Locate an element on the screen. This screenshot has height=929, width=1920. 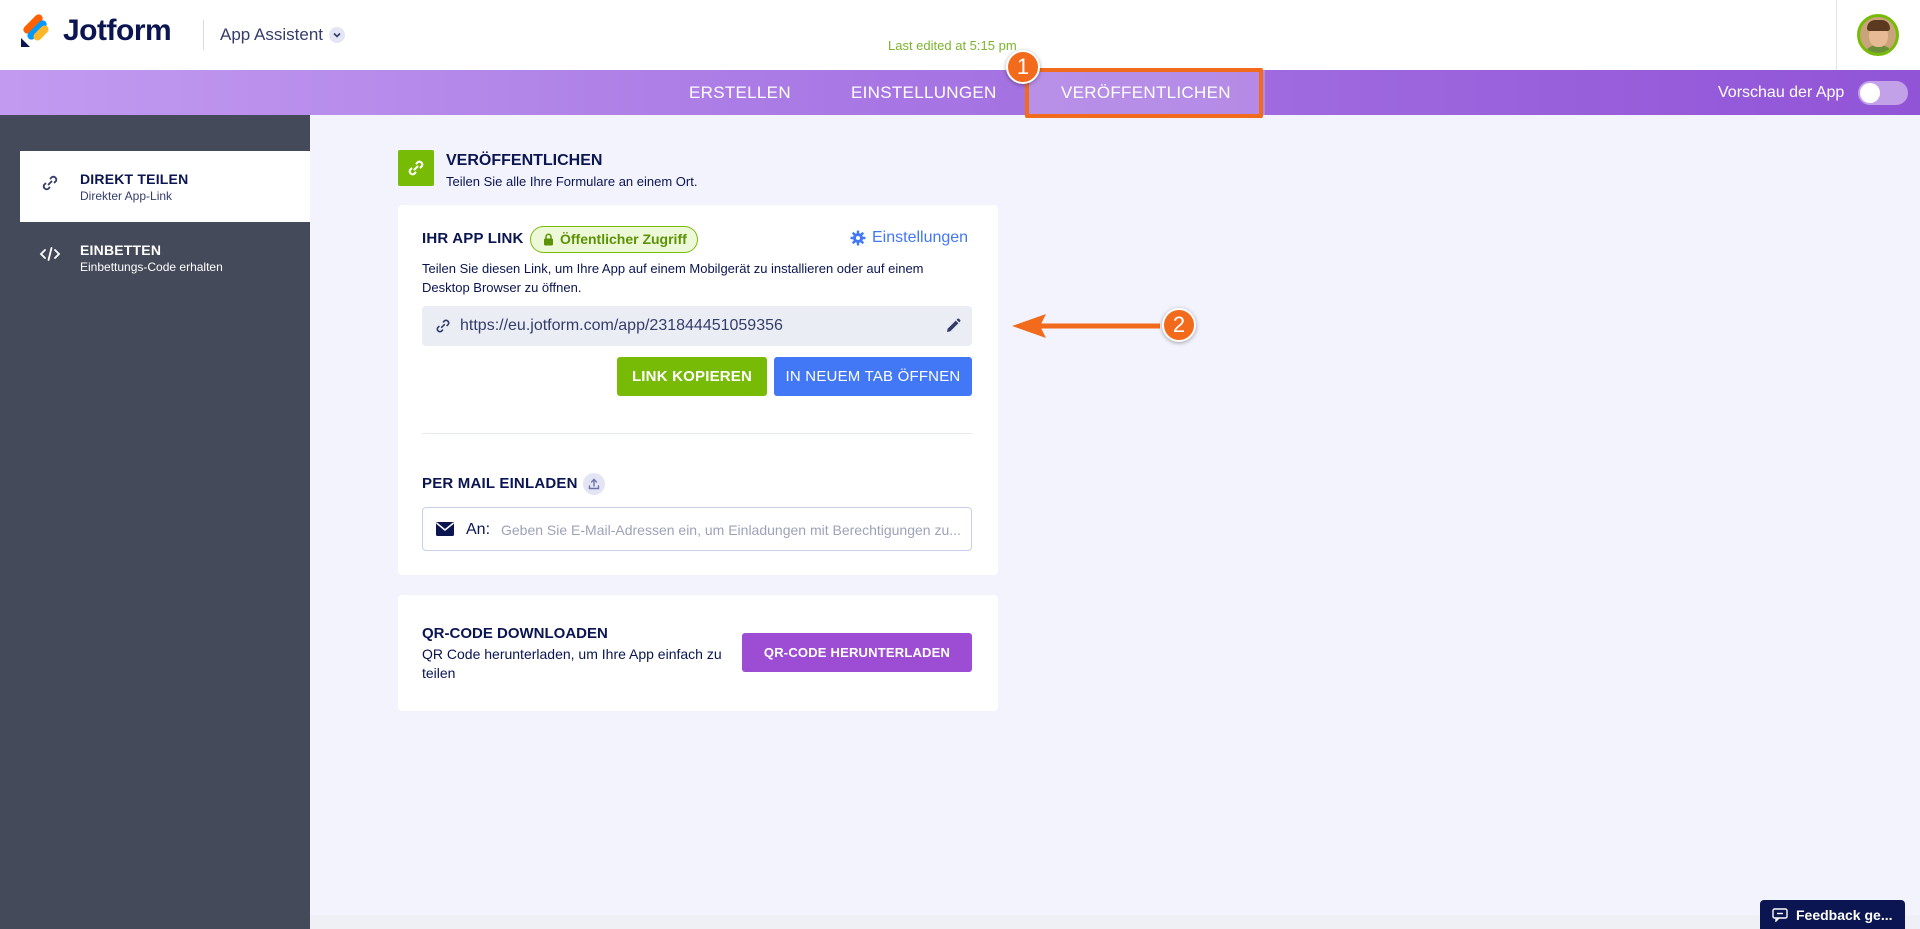
gear-icon is located at coordinates (858, 238).